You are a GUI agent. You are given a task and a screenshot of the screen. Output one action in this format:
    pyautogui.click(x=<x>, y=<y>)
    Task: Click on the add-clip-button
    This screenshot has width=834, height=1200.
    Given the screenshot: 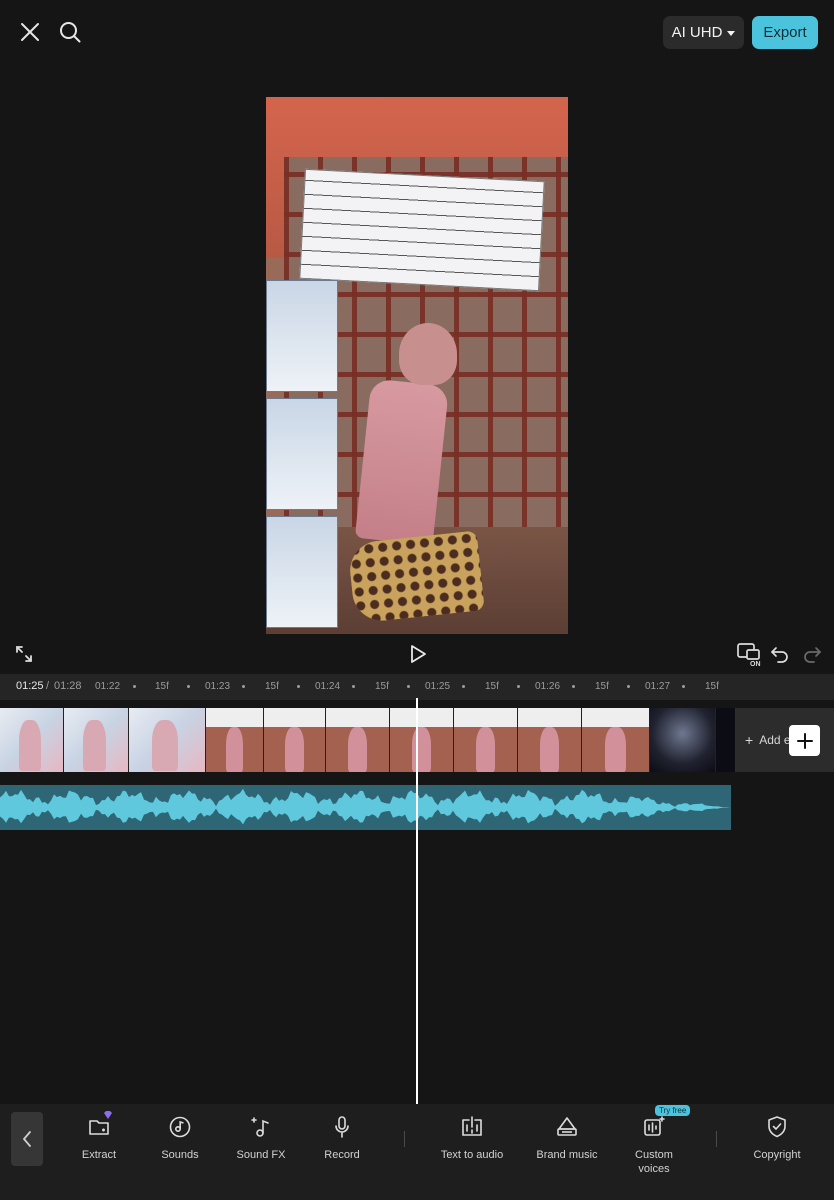 What is the action you would take?
    pyautogui.click(x=804, y=740)
    